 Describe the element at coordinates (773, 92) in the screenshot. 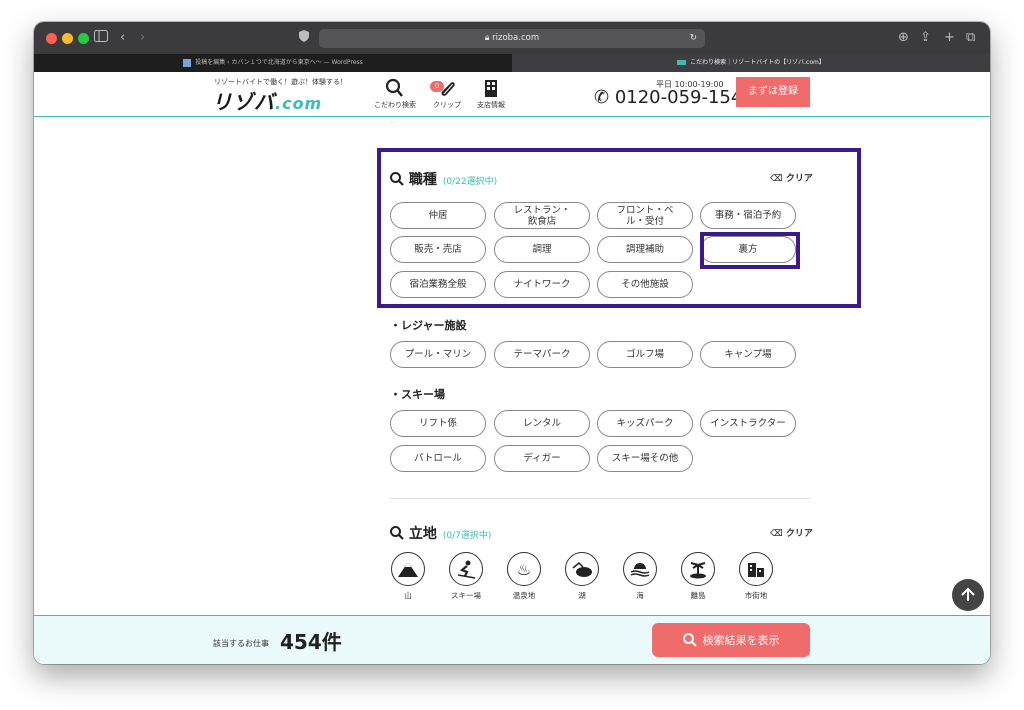

I see `register-button: まずは登録` at that location.